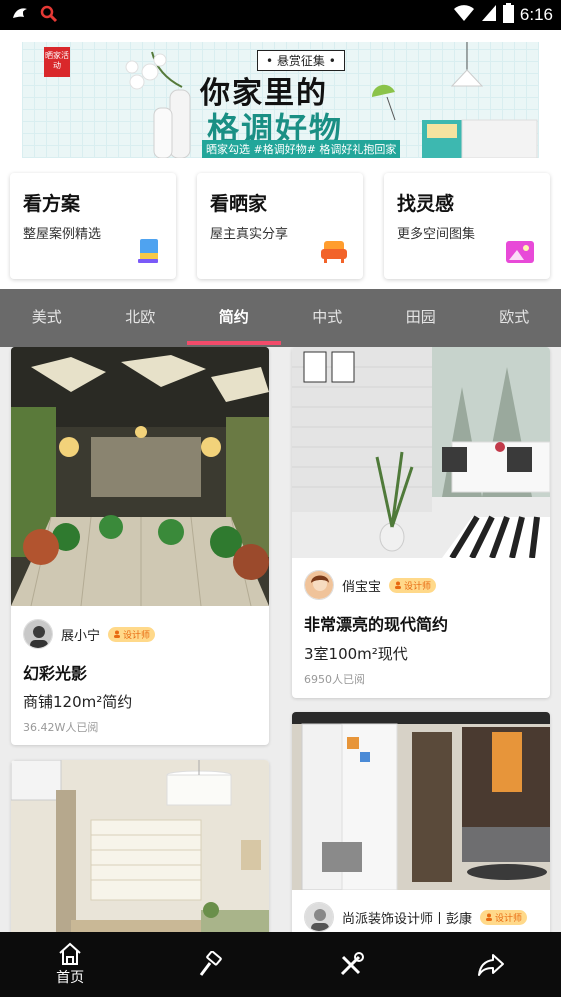 This screenshot has height=997, width=561. I want to click on tab-european: 欧式, so click(514, 318).